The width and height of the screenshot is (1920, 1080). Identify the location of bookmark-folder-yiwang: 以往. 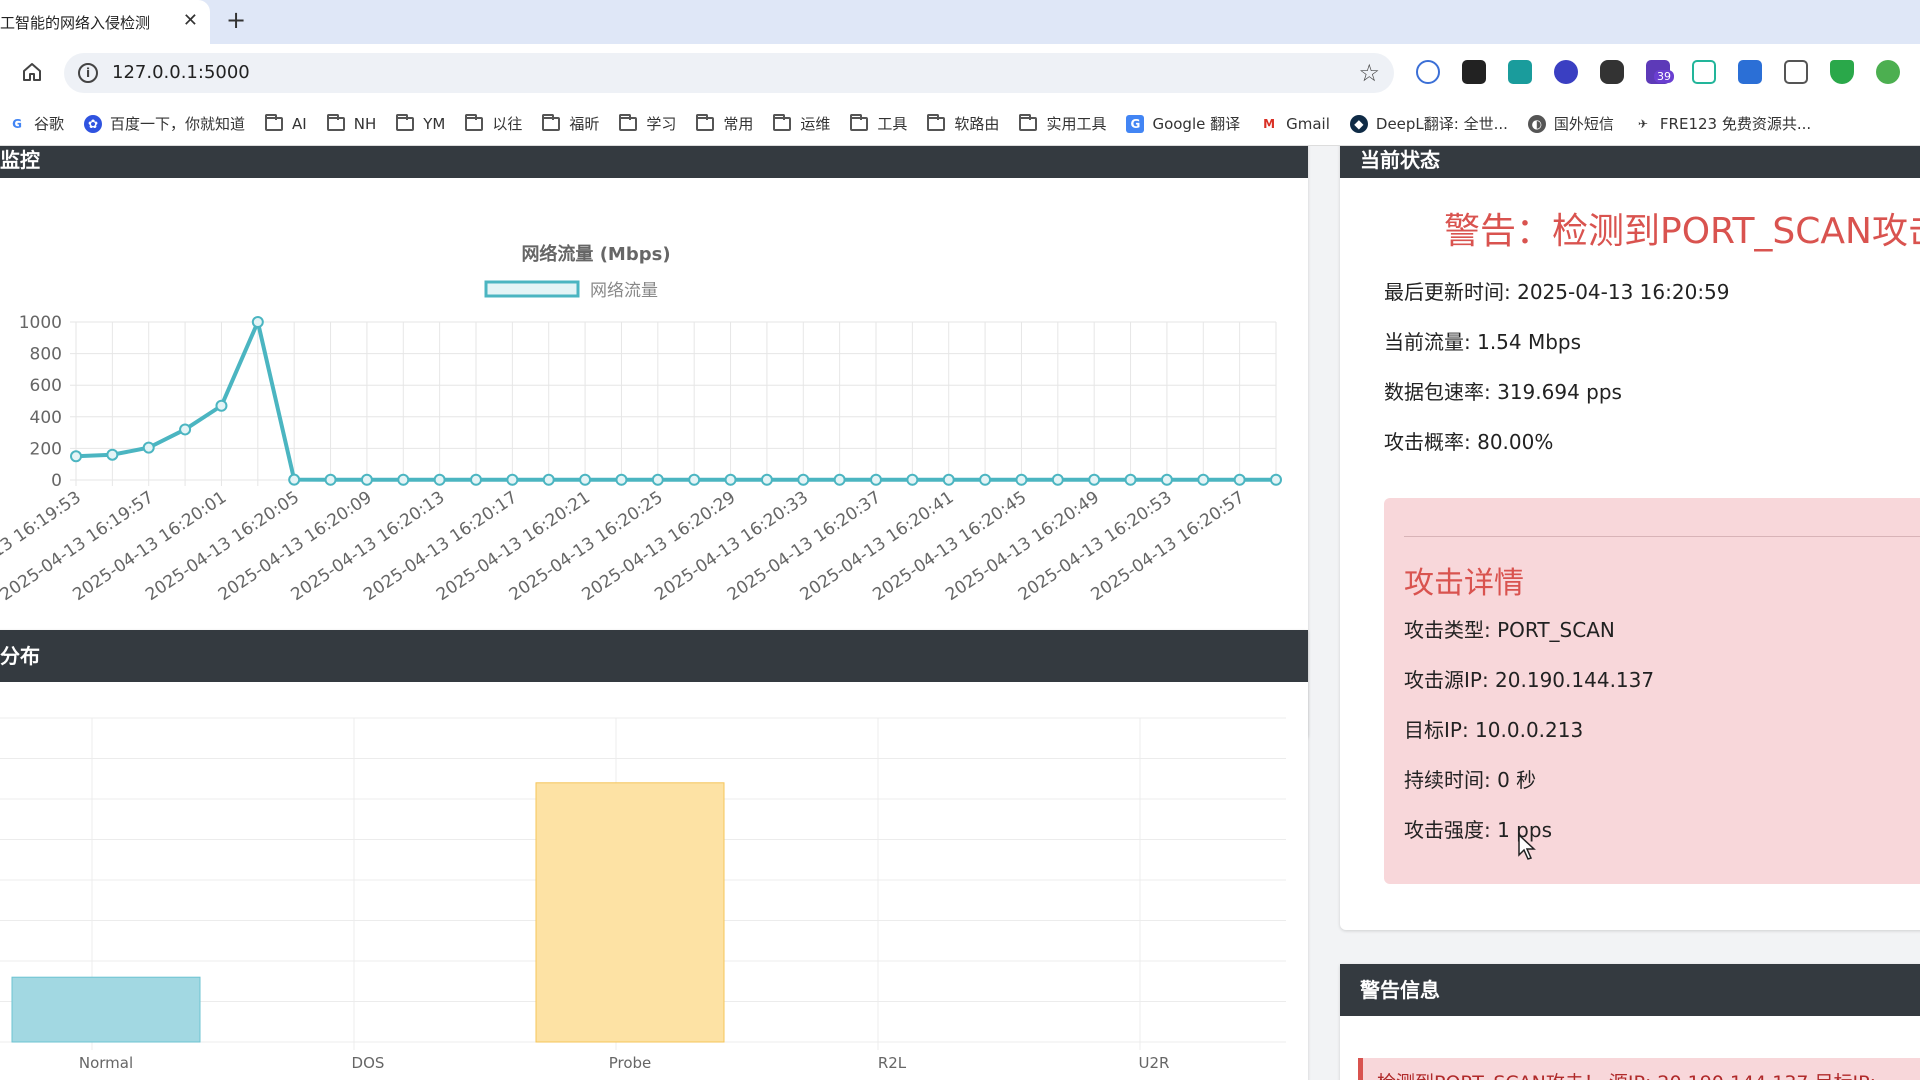
(493, 123).